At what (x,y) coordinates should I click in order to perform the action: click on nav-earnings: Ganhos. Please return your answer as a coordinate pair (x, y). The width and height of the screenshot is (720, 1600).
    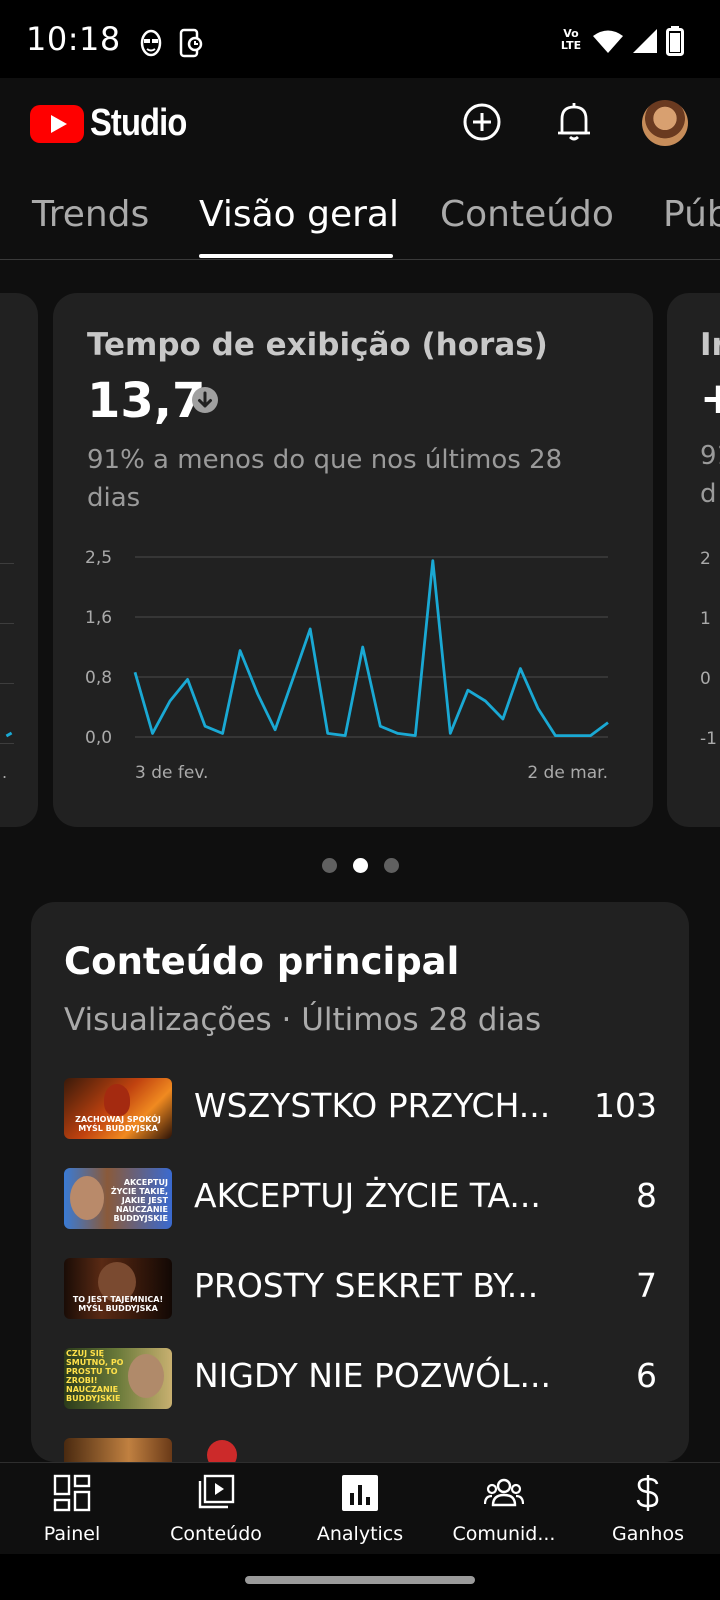
    Looking at the image, I should click on (648, 1509).